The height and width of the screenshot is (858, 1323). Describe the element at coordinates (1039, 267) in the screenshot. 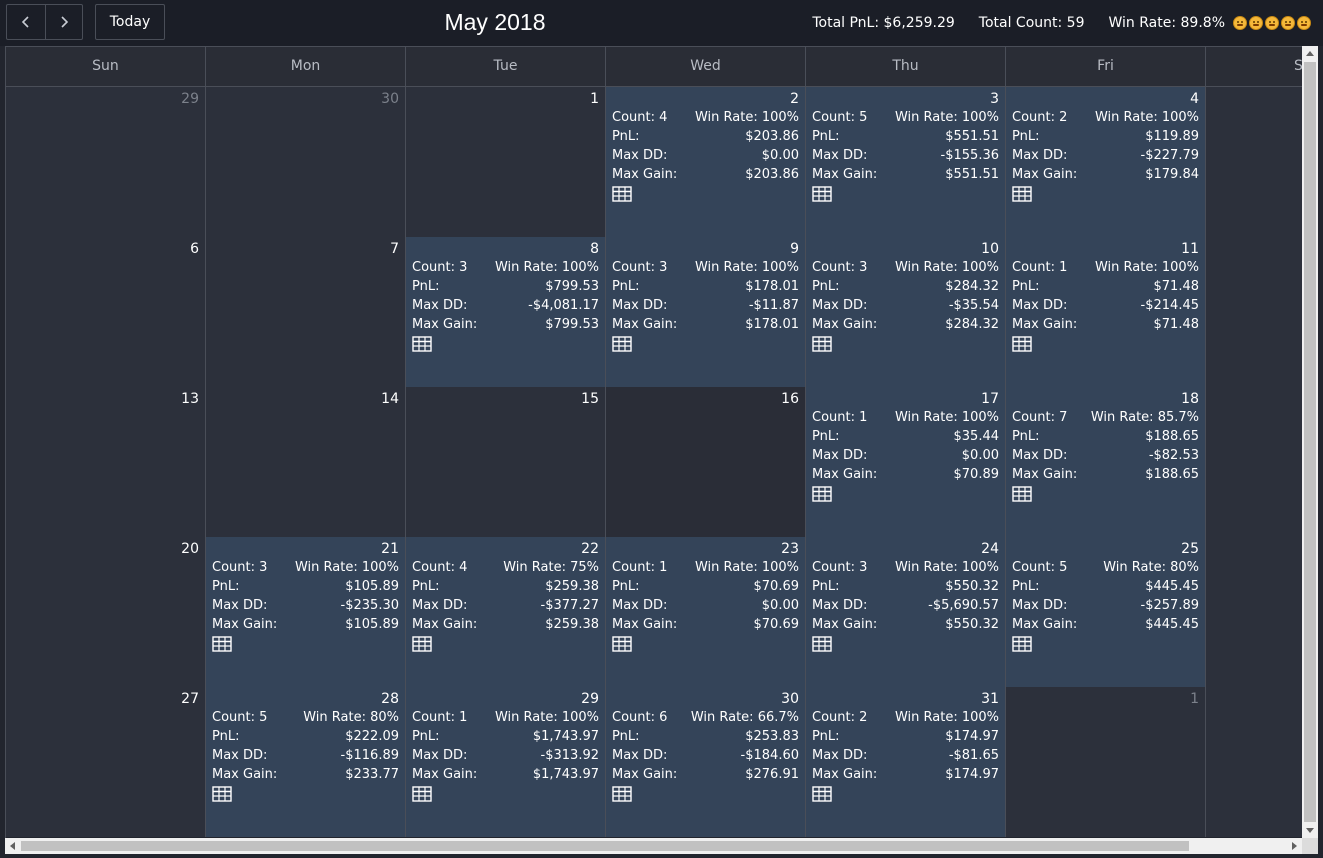

I see `trade-count: Count: 1` at that location.